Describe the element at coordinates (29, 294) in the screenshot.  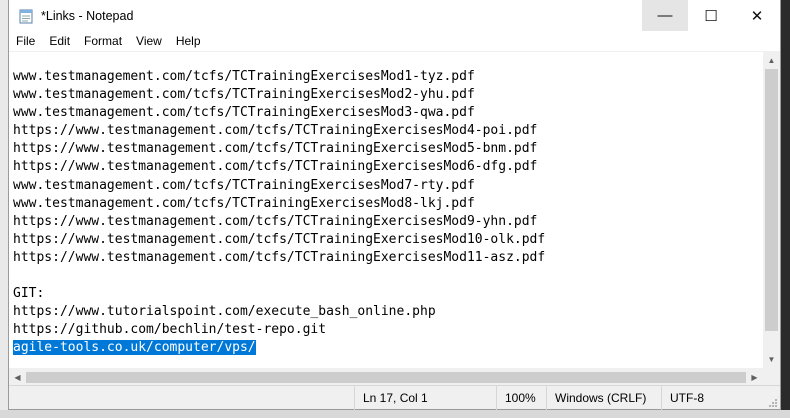
I see `text-line: GIT:` at that location.